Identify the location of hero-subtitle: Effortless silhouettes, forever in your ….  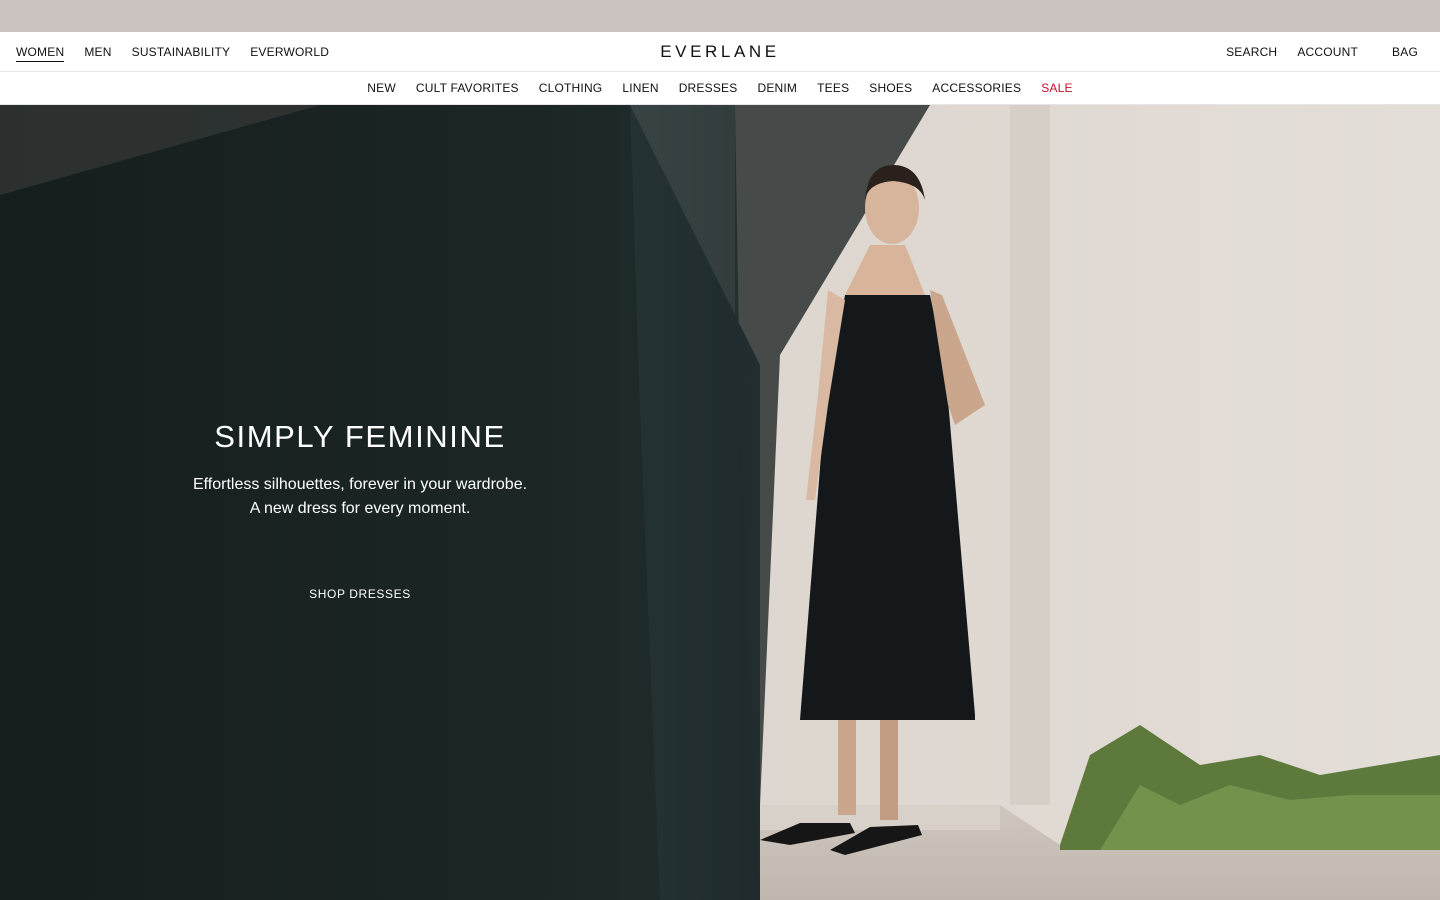
(360, 497).